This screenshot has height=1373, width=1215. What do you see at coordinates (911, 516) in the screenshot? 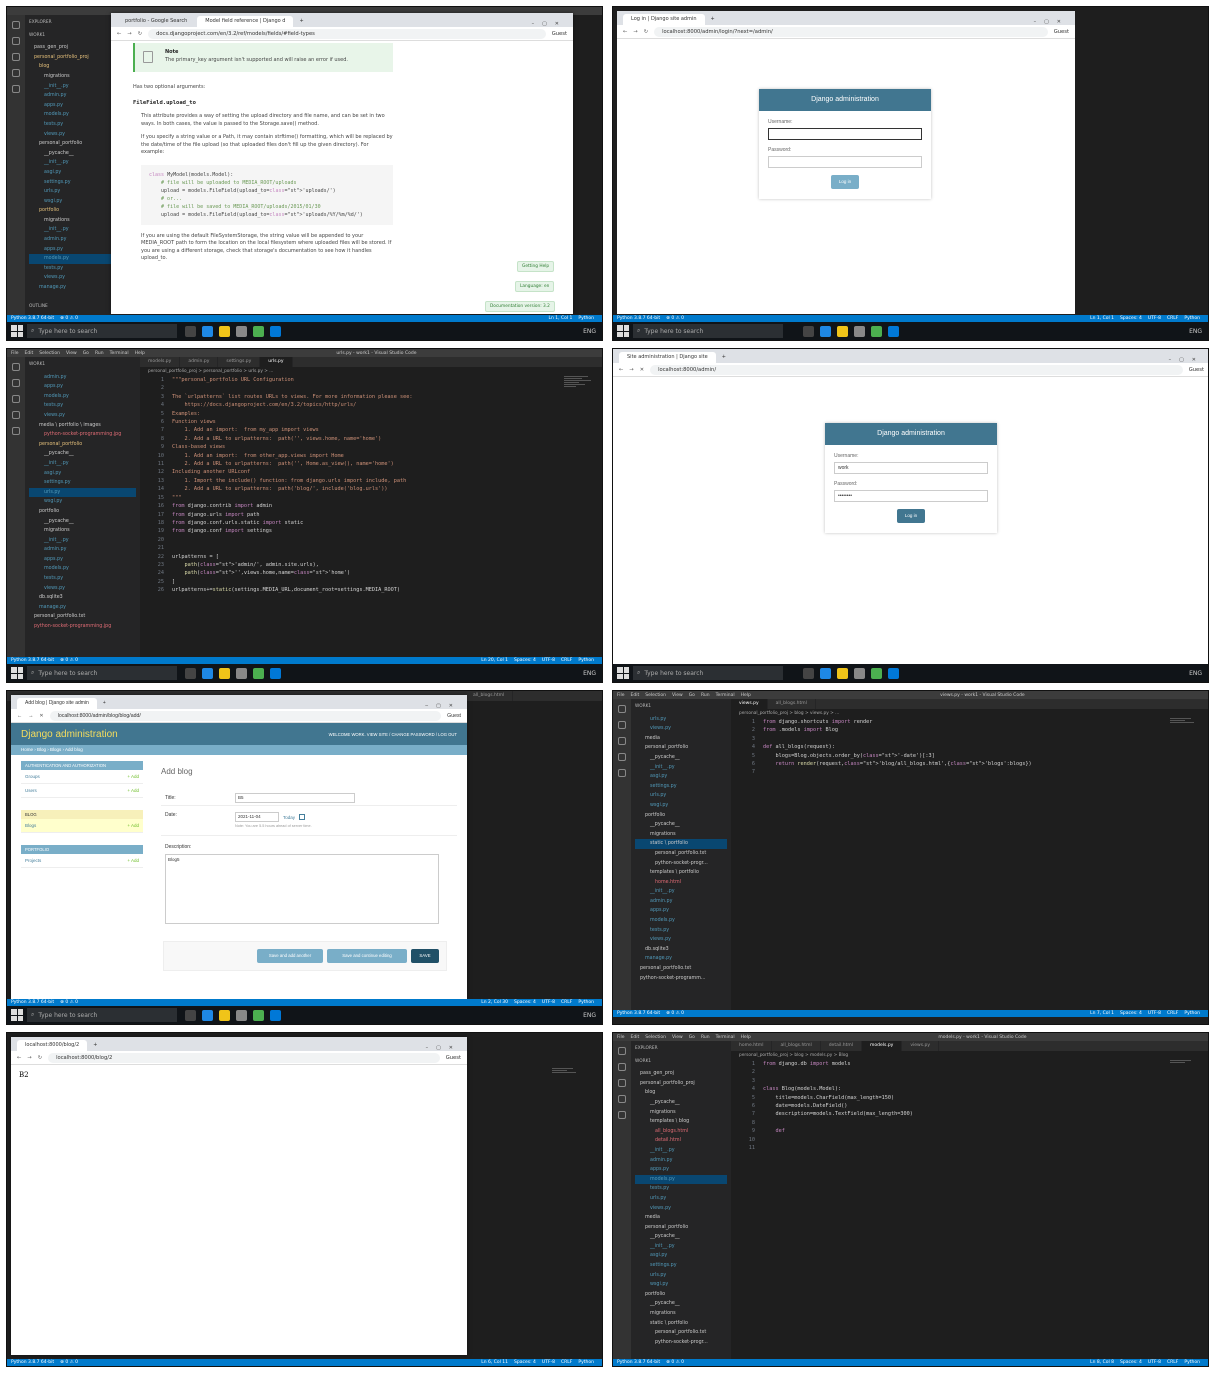
I see `login-button: Log in` at bounding box center [911, 516].